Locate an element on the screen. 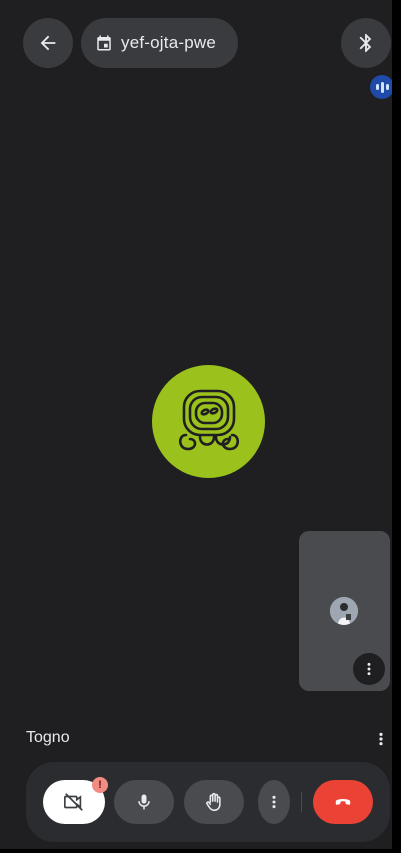  call-controls-bar: ! is located at coordinates (208, 802).